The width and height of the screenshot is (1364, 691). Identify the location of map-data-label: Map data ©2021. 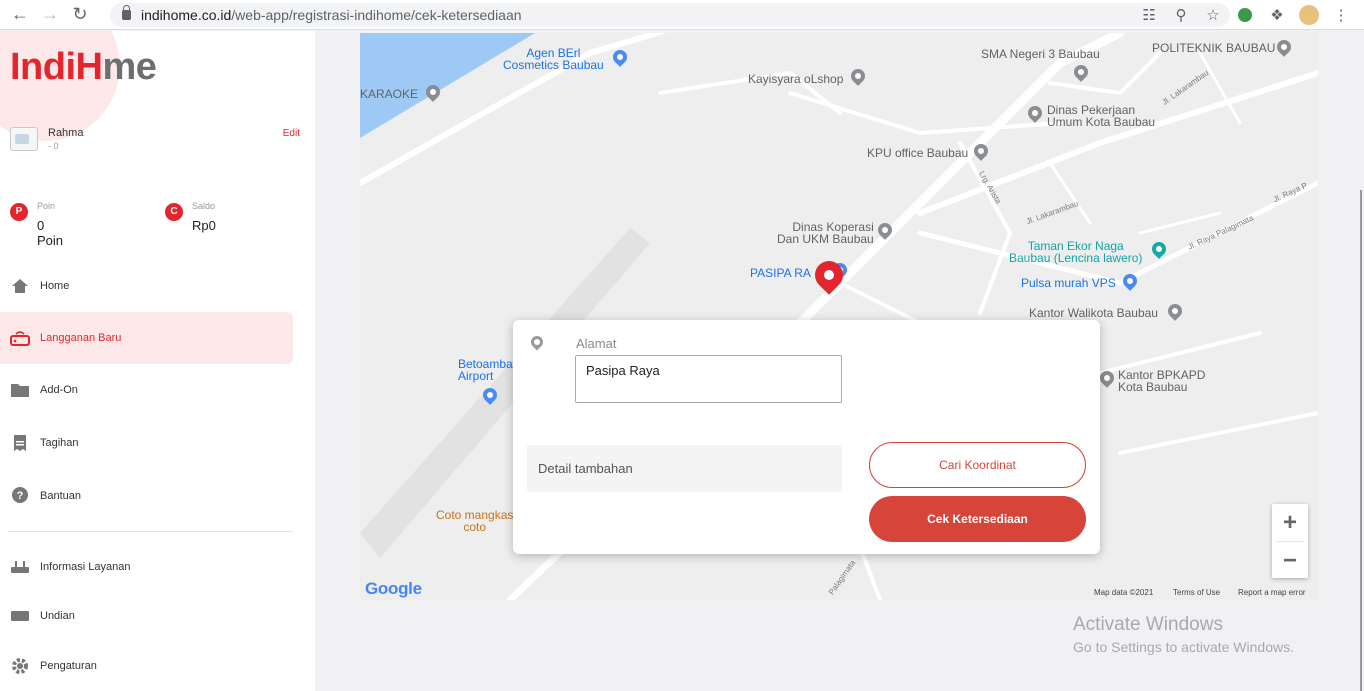
(1124, 592).